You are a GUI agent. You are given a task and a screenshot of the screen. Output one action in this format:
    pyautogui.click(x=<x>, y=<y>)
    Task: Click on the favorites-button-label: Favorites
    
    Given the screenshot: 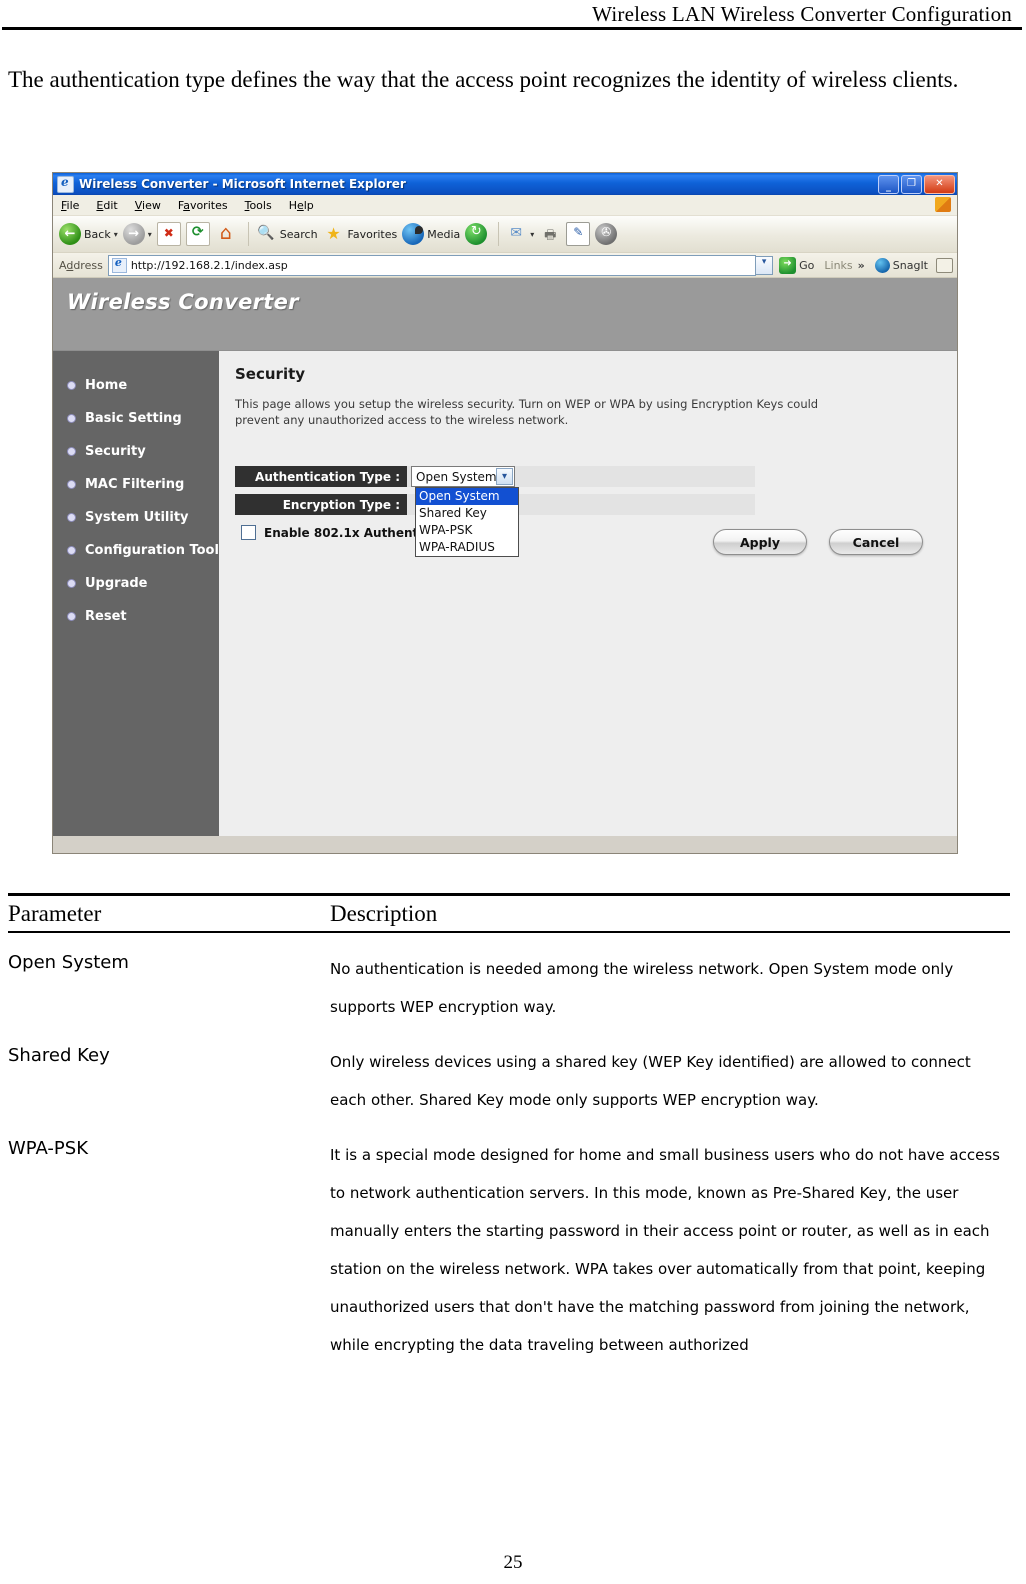 What is the action you would take?
    pyautogui.click(x=372, y=234)
    